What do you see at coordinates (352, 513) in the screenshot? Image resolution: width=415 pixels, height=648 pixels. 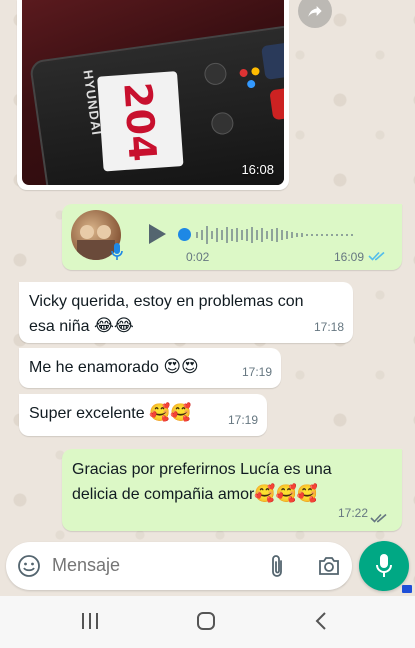 I see `message-timestamp: 17:22` at bounding box center [352, 513].